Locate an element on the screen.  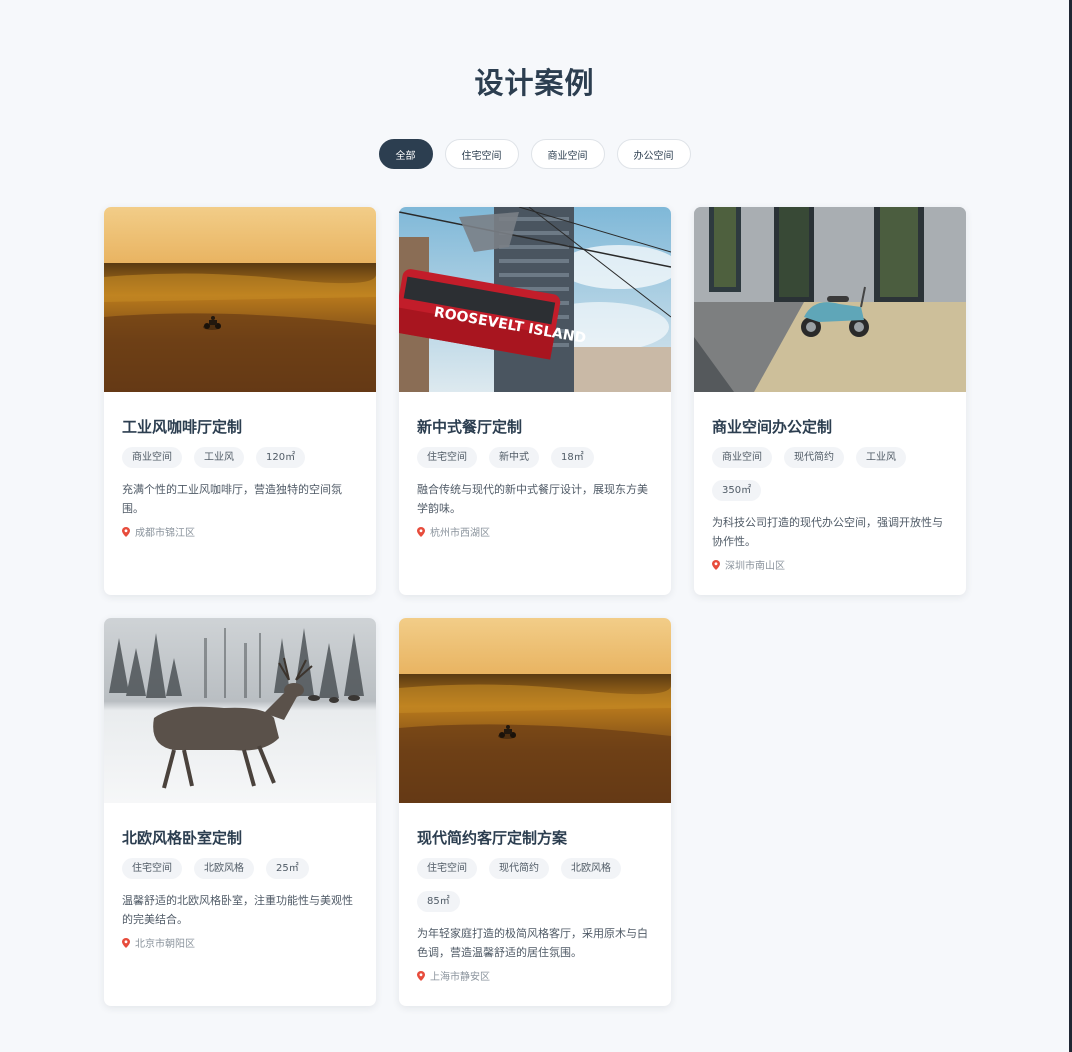
location-text: 北京市朝阳区 is located at coordinates (165, 944).